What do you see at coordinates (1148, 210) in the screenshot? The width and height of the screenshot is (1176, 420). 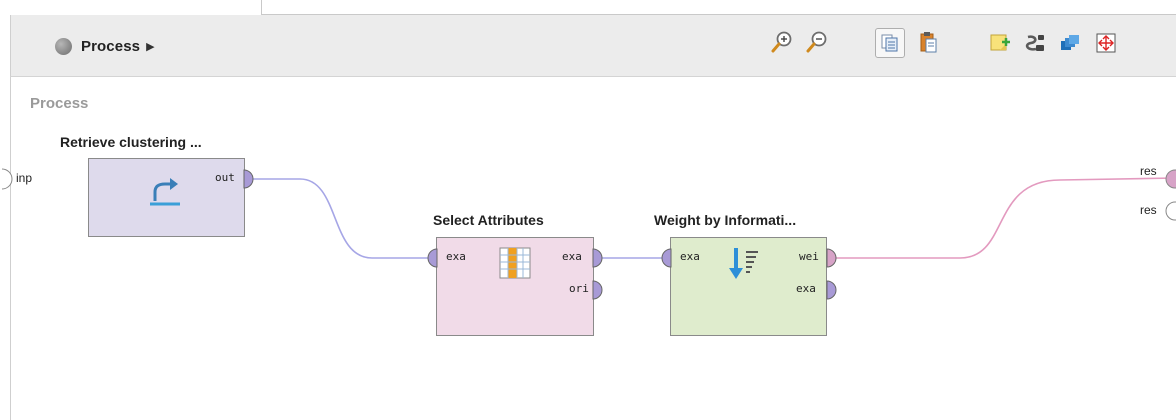 I see `process-output-port-label-2: res` at bounding box center [1148, 210].